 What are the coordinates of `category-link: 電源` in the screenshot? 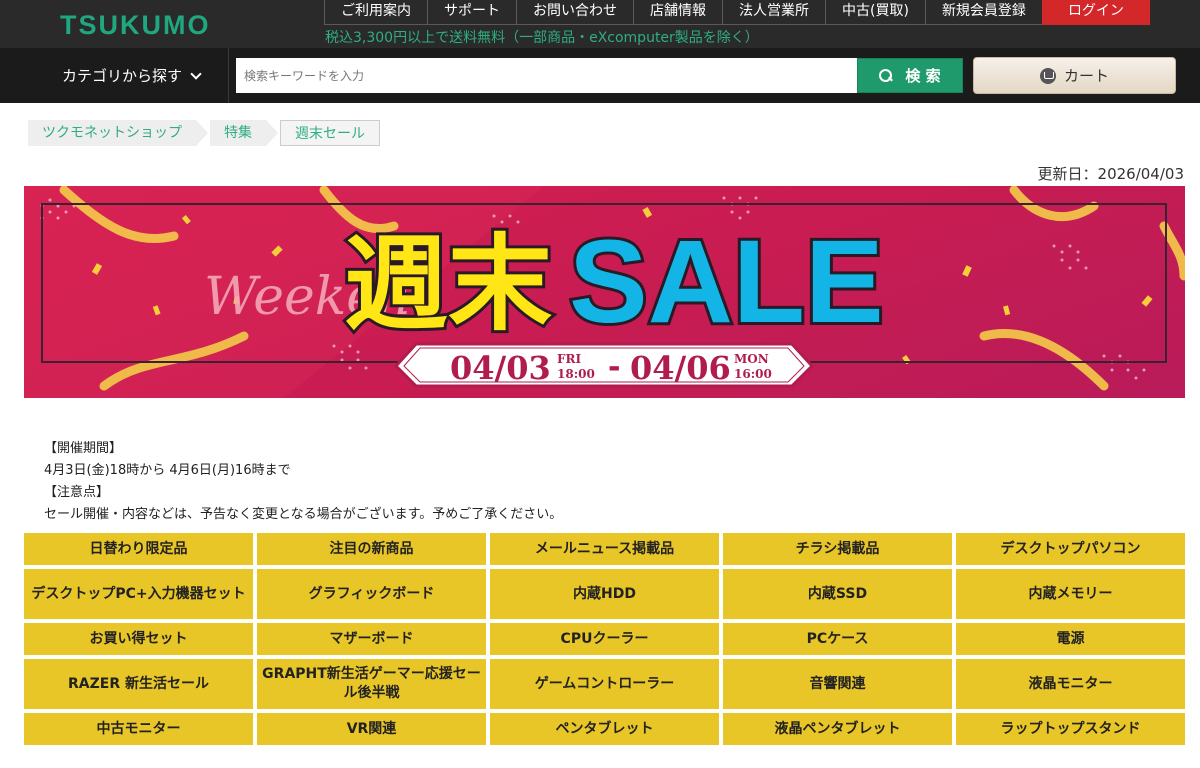 It's located at (1070, 639).